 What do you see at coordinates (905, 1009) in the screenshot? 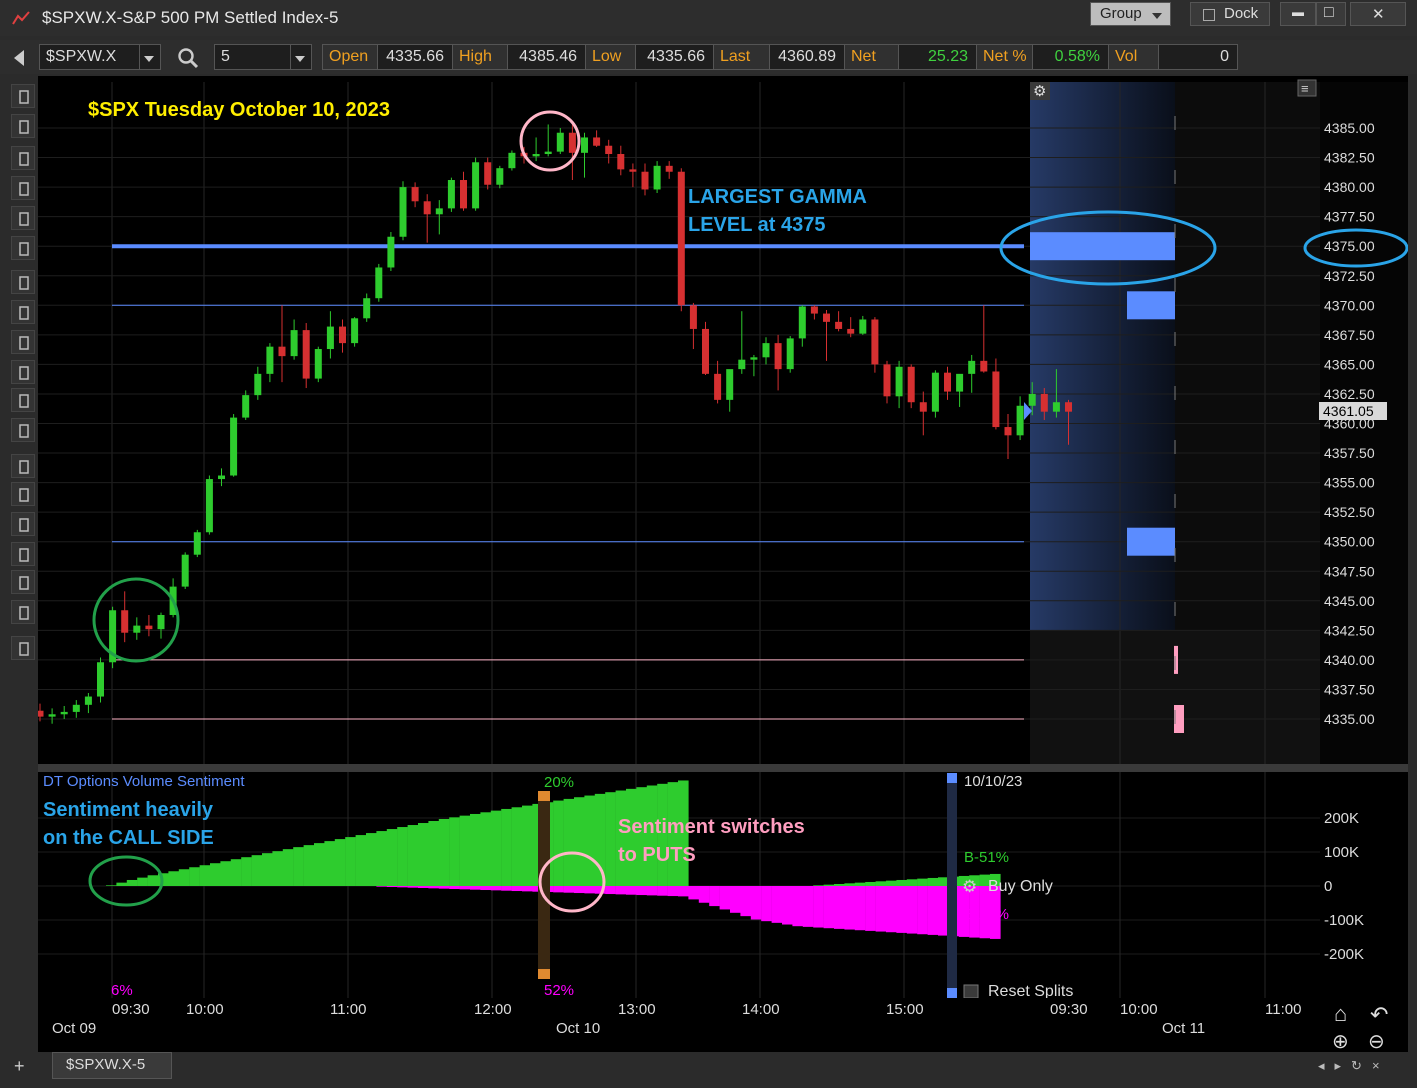
I see `time-tick: 15:00` at bounding box center [905, 1009].